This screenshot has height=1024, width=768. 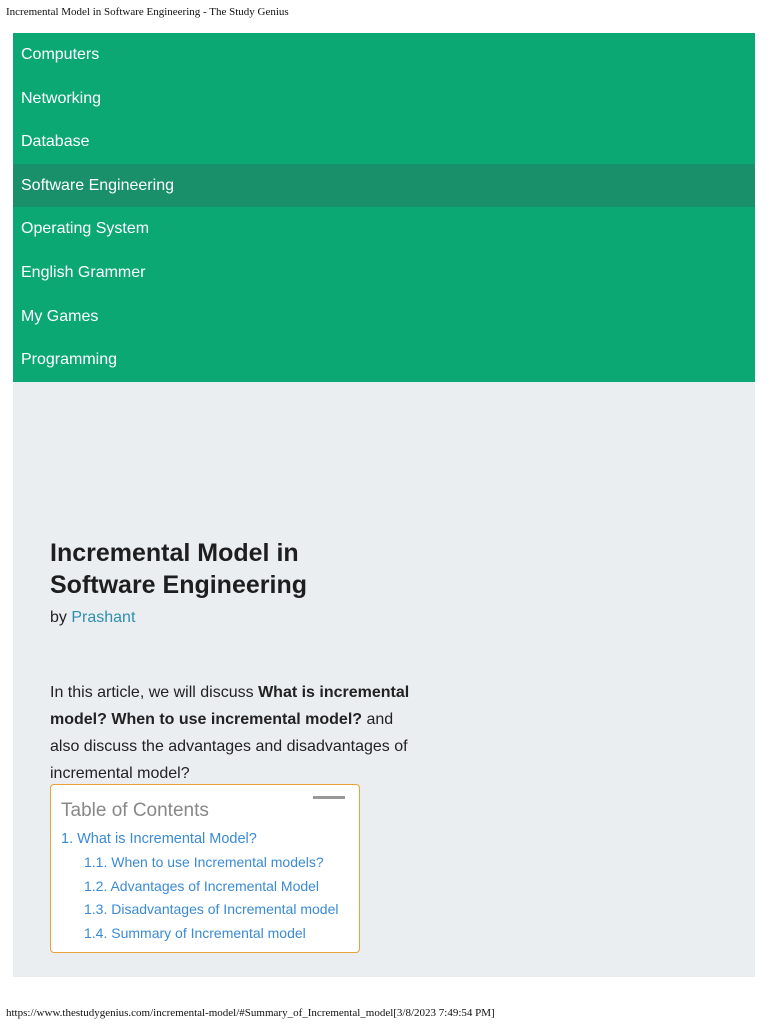 What do you see at coordinates (384, 317) in the screenshot?
I see `nav-my-games: My Games` at bounding box center [384, 317].